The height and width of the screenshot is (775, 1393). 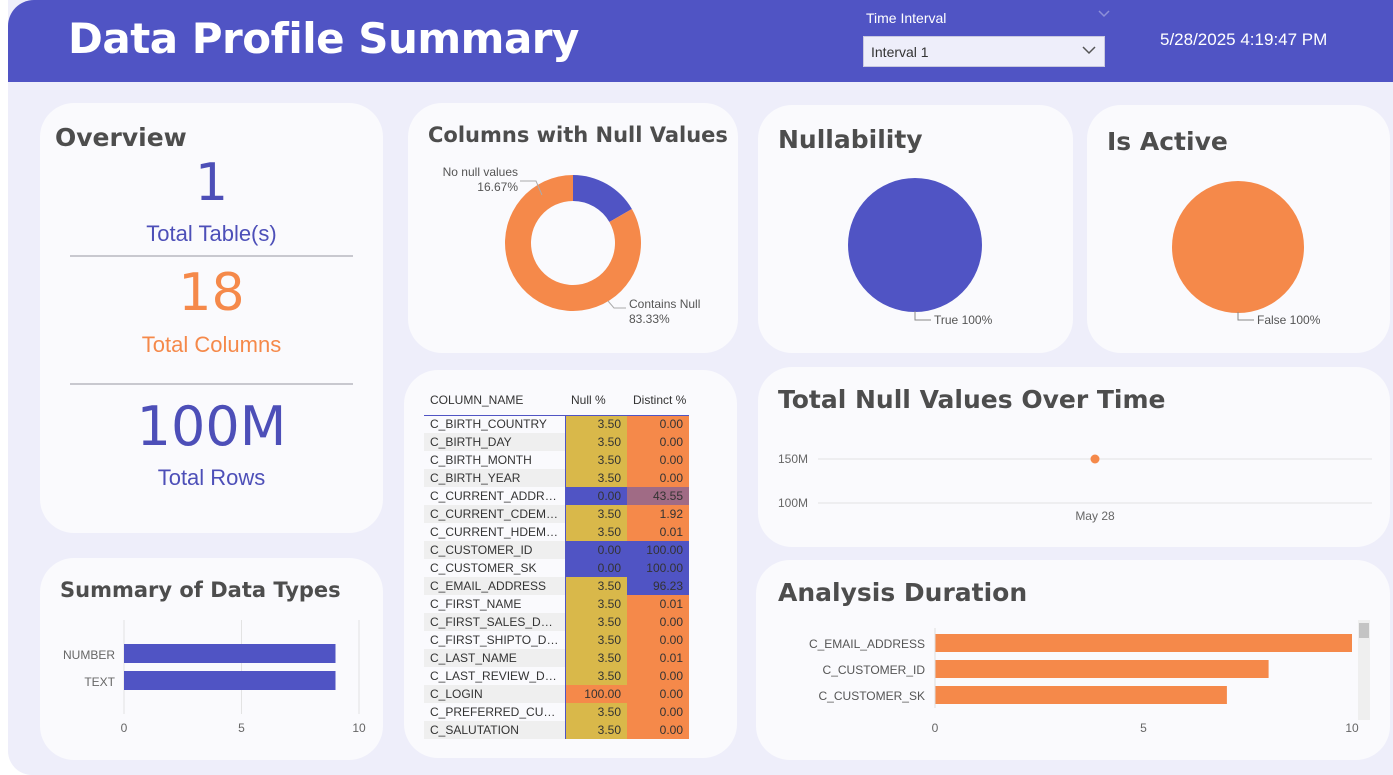 I want to click on slice-label: Contains Null, so click(x=664, y=304).